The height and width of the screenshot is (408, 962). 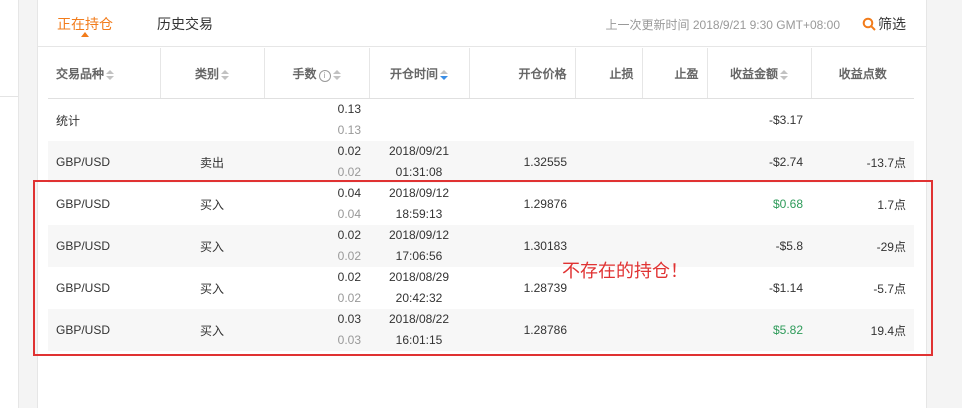 I want to click on tab-open-positions: 正在持仓, so click(x=85, y=24).